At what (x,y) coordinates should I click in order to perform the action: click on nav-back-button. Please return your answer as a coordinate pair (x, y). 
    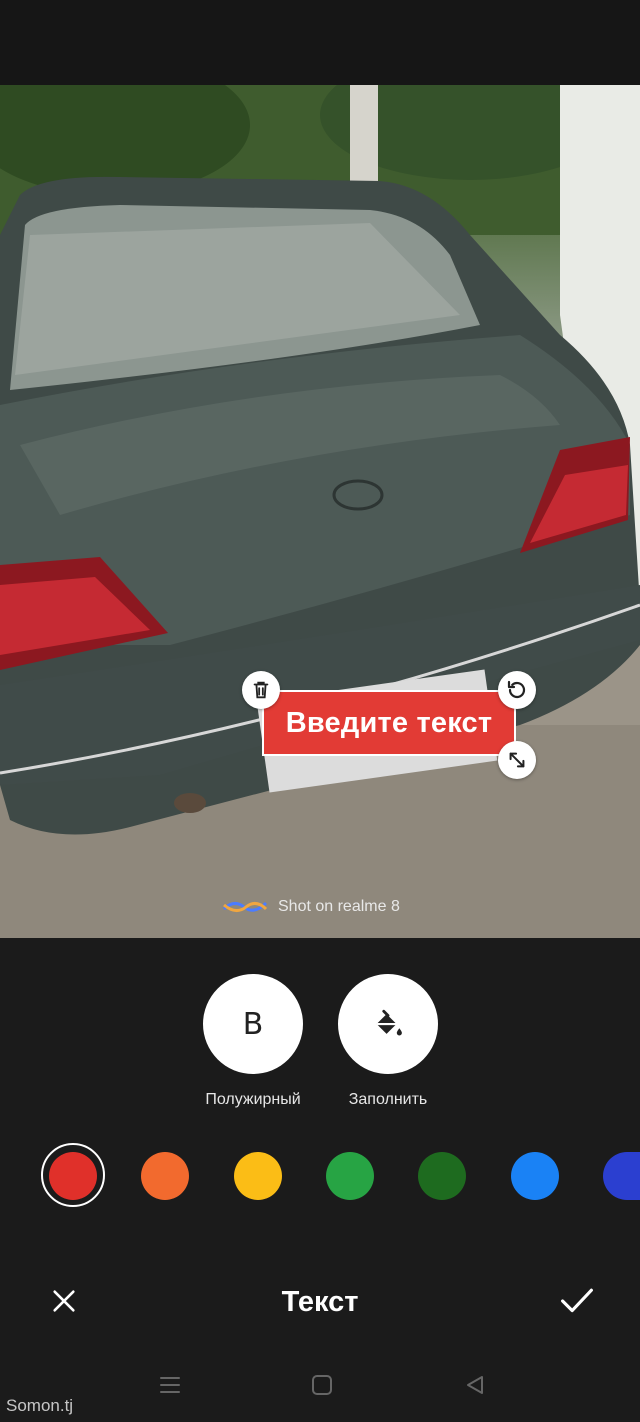
    Looking at the image, I should click on (475, 1385).